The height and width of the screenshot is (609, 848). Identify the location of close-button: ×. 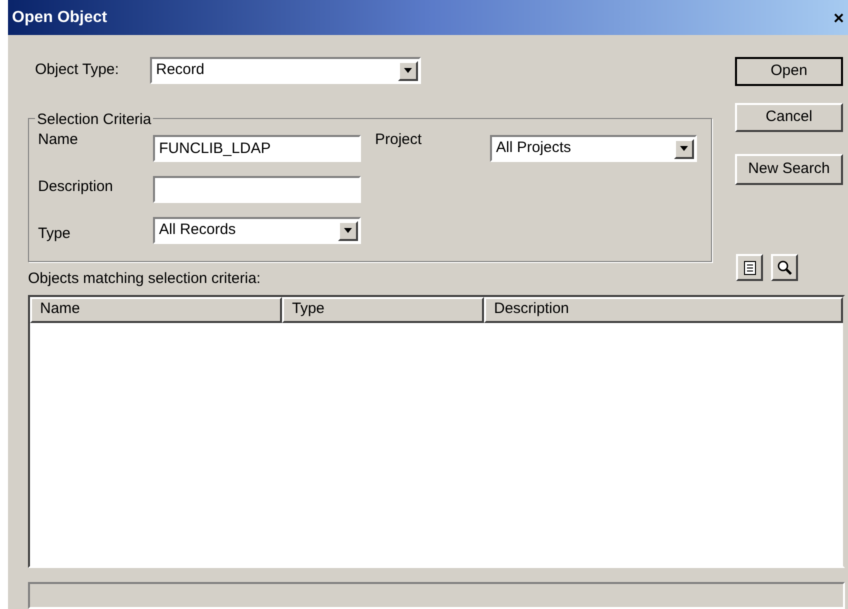
(838, 17).